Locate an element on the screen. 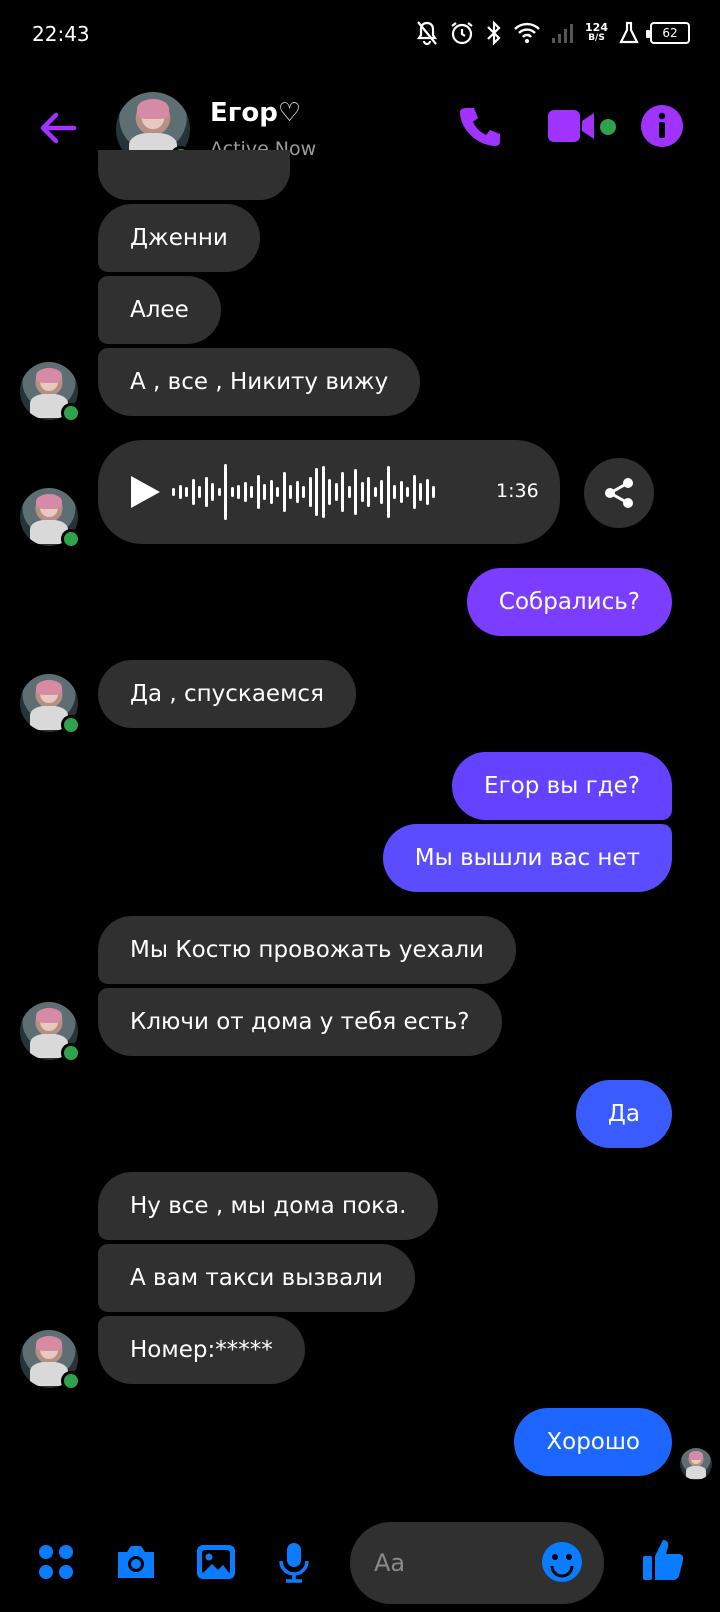 Image resolution: width=720 pixels, height=1612 pixels. phone-icon is located at coordinates (480, 127).